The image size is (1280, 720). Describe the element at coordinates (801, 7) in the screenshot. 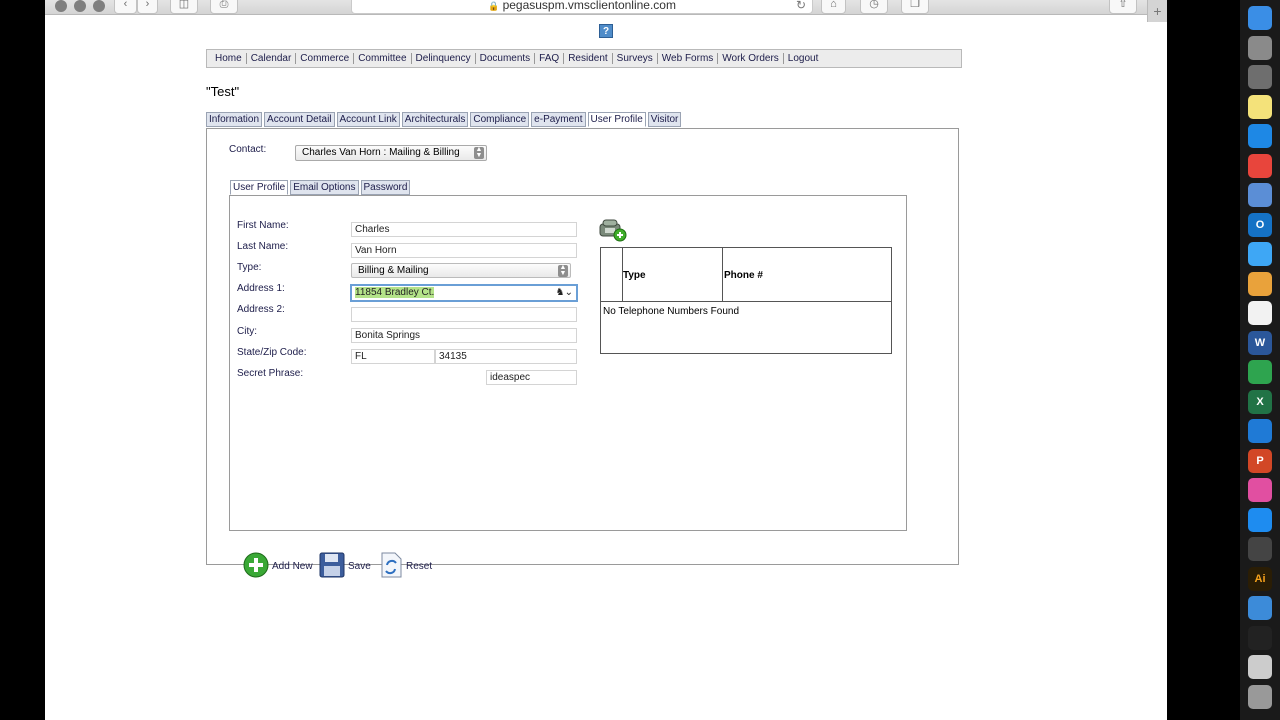

I see `reload-icon: ↻` at that location.